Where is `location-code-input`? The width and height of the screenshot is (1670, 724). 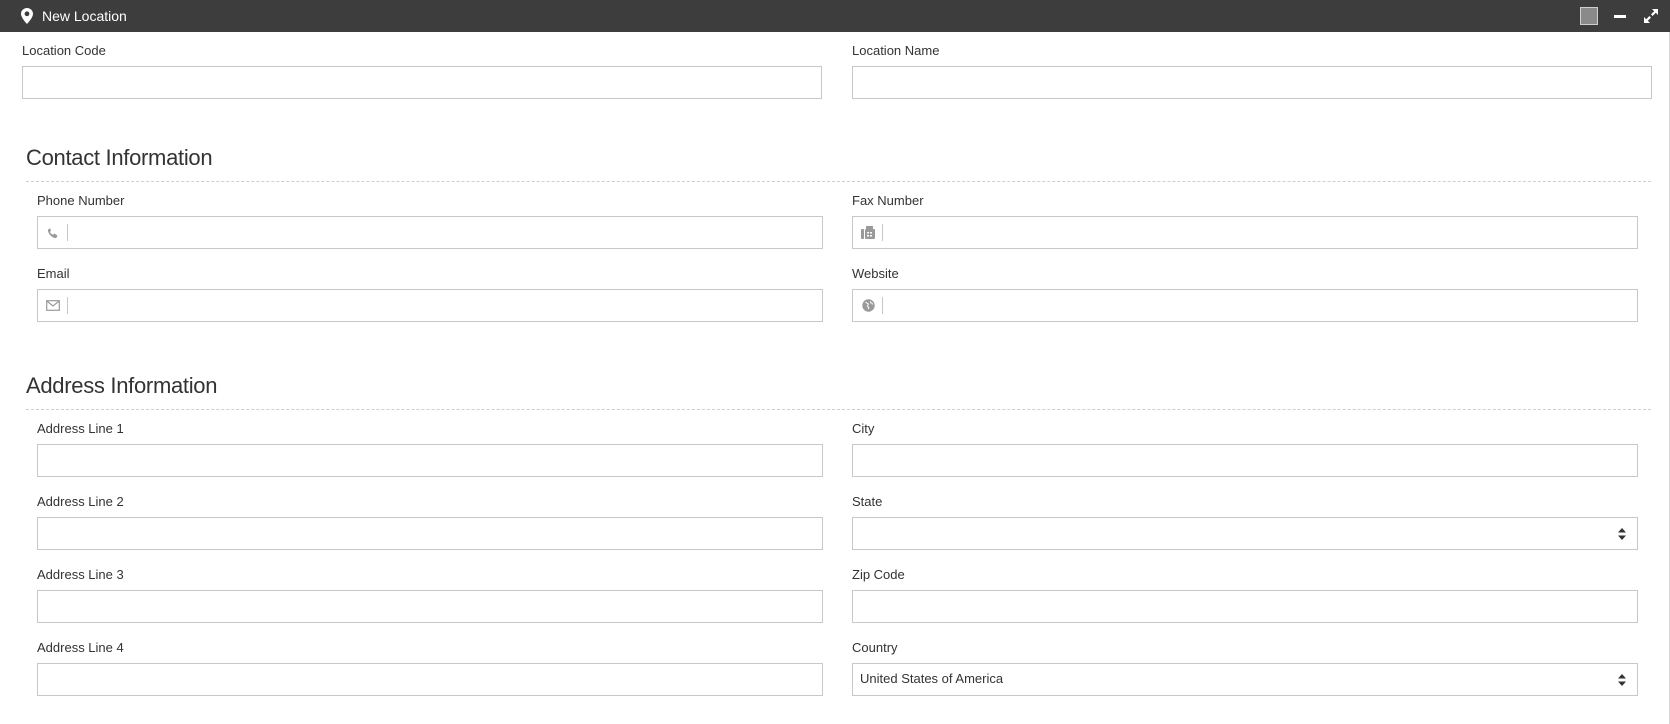
location-code-input is located at coordinates (422, 82).